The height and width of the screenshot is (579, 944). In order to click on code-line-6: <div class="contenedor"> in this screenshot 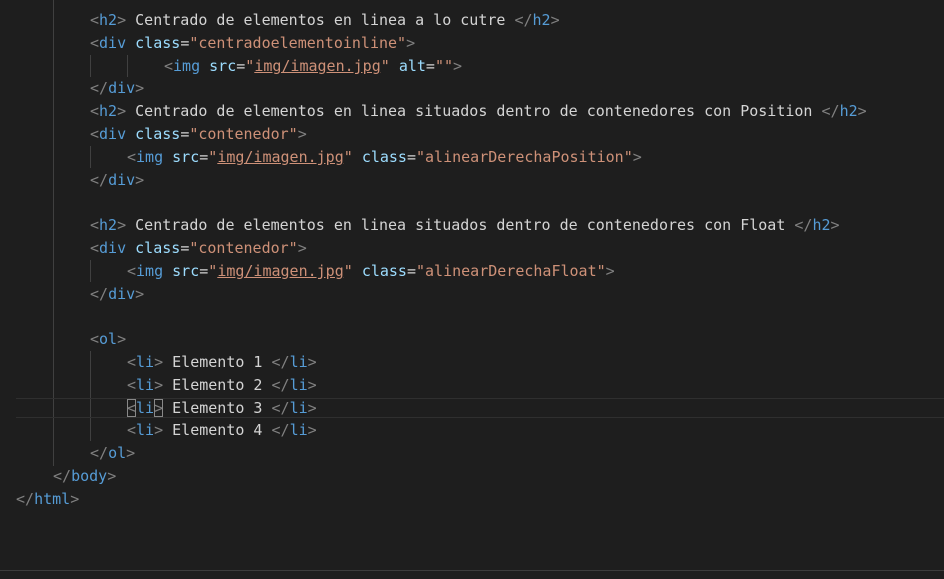, I will do `click(198, 134)`.